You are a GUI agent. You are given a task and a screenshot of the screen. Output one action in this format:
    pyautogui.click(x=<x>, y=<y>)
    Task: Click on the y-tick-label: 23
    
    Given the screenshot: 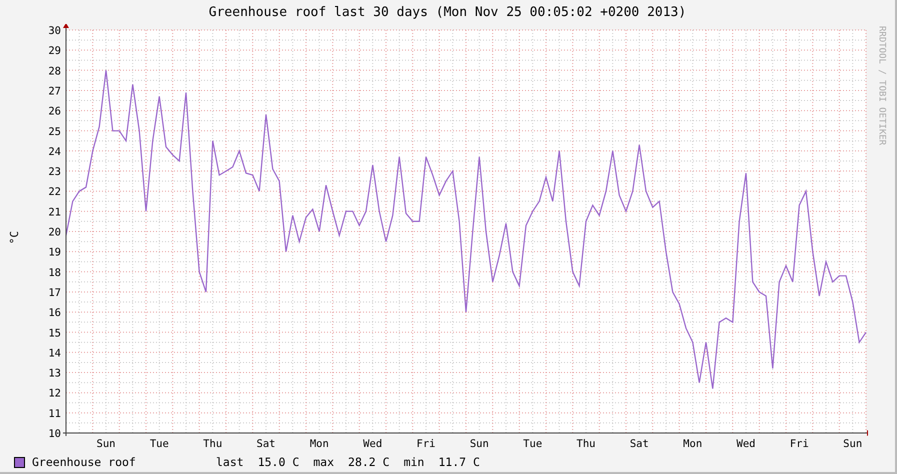 What is the action you would take?
    pyautogui.click(x=54, y=172)
    